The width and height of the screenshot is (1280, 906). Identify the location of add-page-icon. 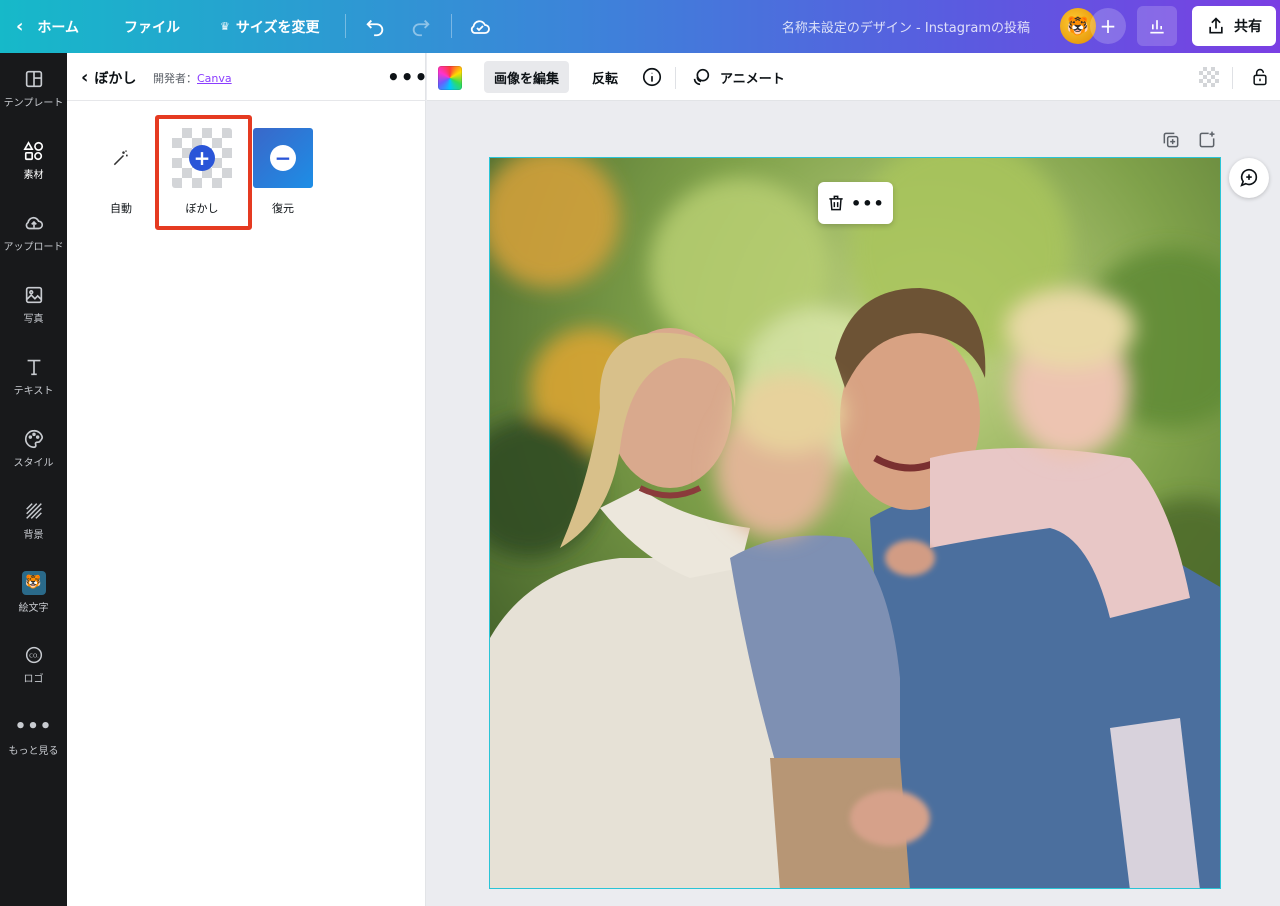
(1207, 139).